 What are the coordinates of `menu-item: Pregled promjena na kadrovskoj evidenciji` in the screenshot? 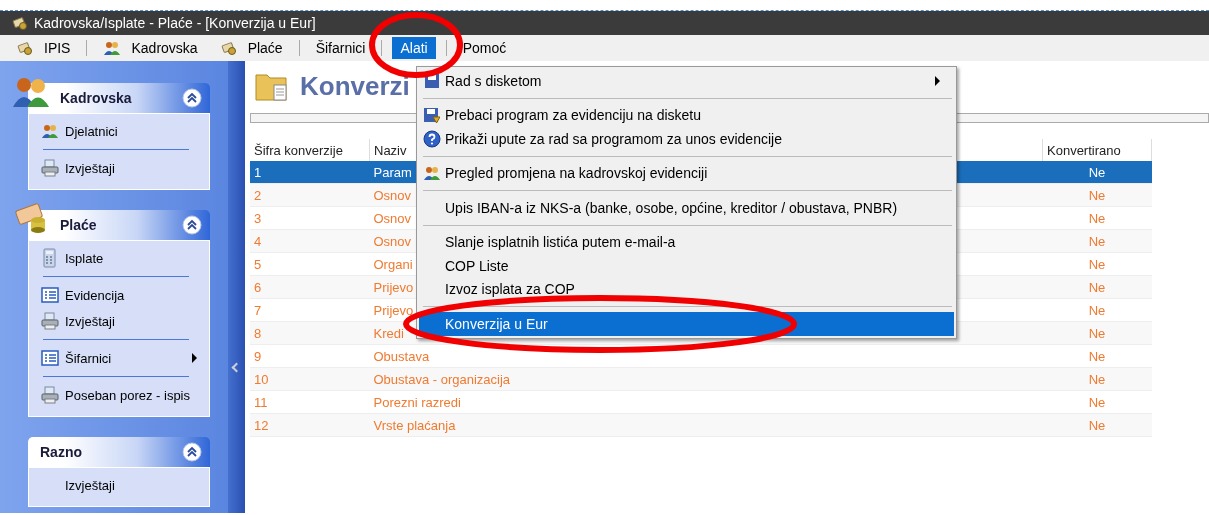 It's located at (686, 173).